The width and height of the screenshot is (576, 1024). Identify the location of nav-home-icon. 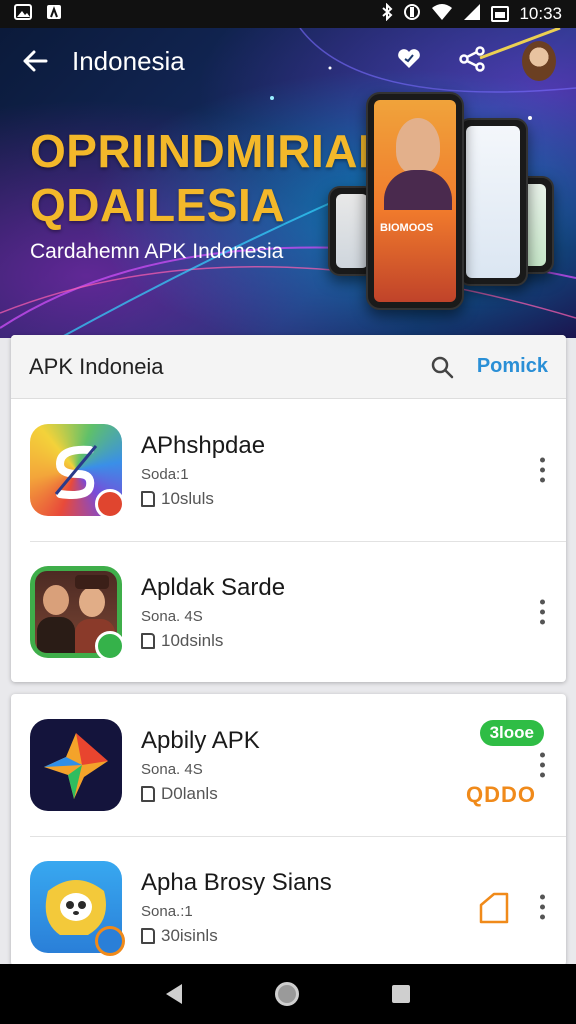
(286, 994).